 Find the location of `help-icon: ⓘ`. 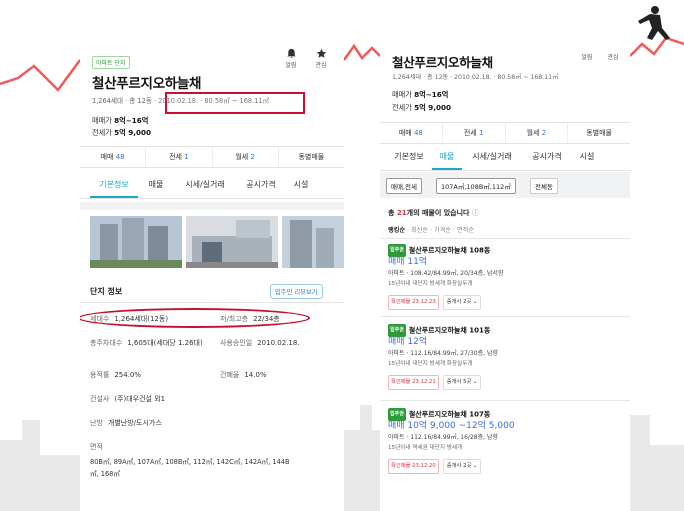

help-icon: ⓘ is located at coordinates (475, 213).